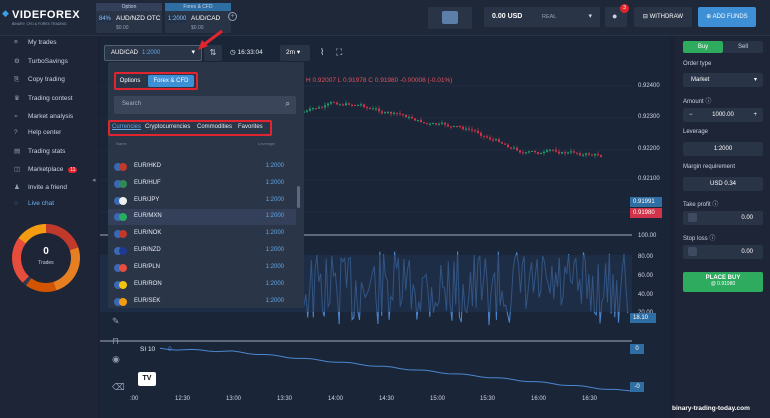 Image resolution: width=770 pixels, height=418 pixels. Describe the element at coordinates (692, 217) in the screenshot. I see `take-profit-toggle` at that location.